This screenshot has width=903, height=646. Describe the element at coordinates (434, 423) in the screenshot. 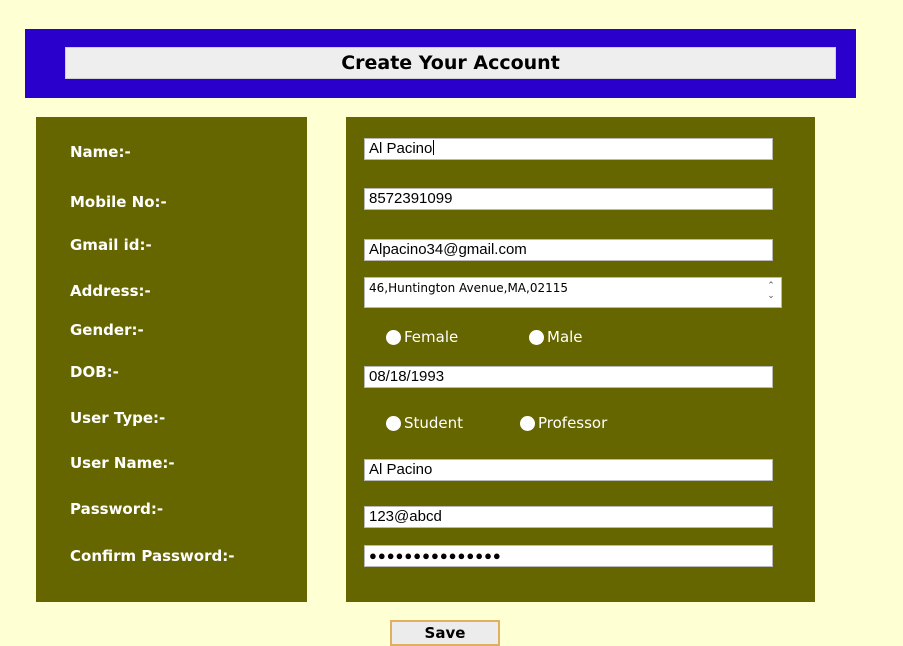

I see `student-option-label: Student` at that location.